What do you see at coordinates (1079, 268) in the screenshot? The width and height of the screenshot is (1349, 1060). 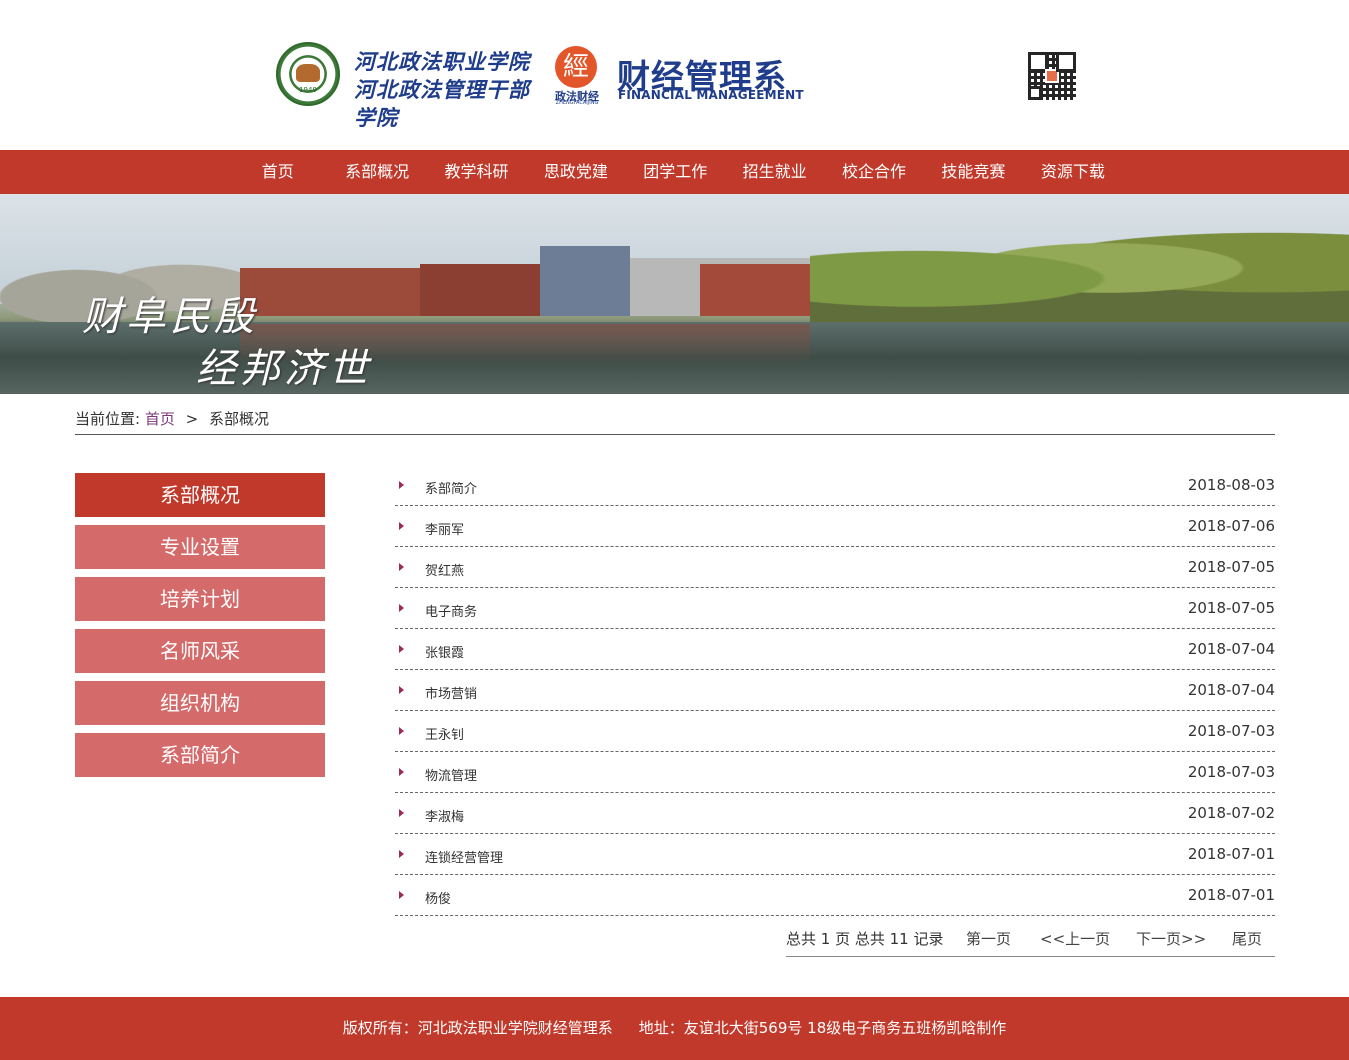 I see `banner-trees` at bounding box center [1079, 268].